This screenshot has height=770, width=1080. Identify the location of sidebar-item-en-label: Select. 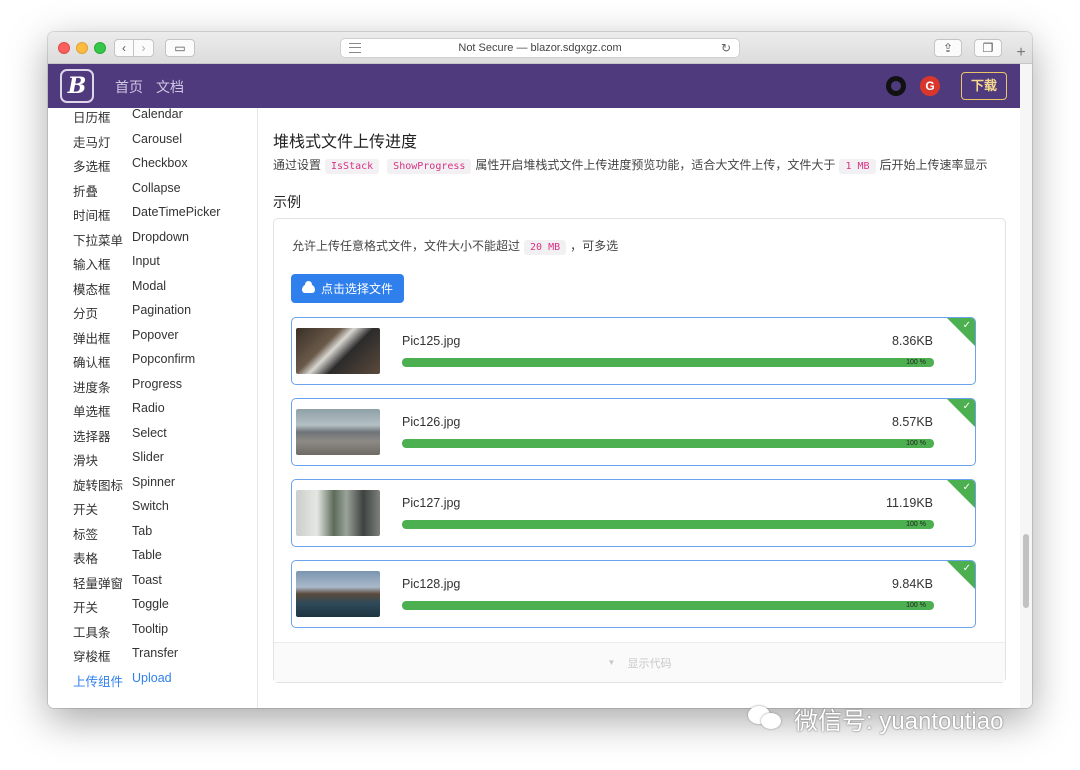
(149, 432).